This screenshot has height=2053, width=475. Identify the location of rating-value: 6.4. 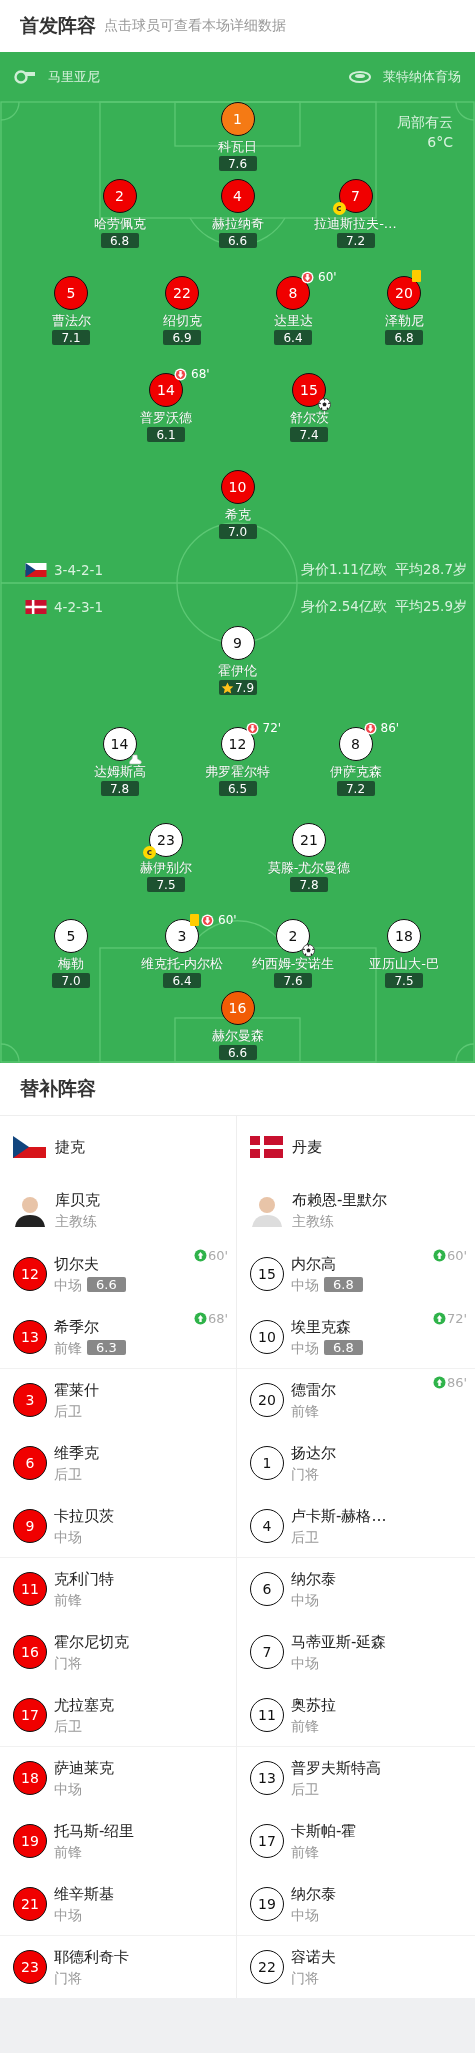
(293, 337).